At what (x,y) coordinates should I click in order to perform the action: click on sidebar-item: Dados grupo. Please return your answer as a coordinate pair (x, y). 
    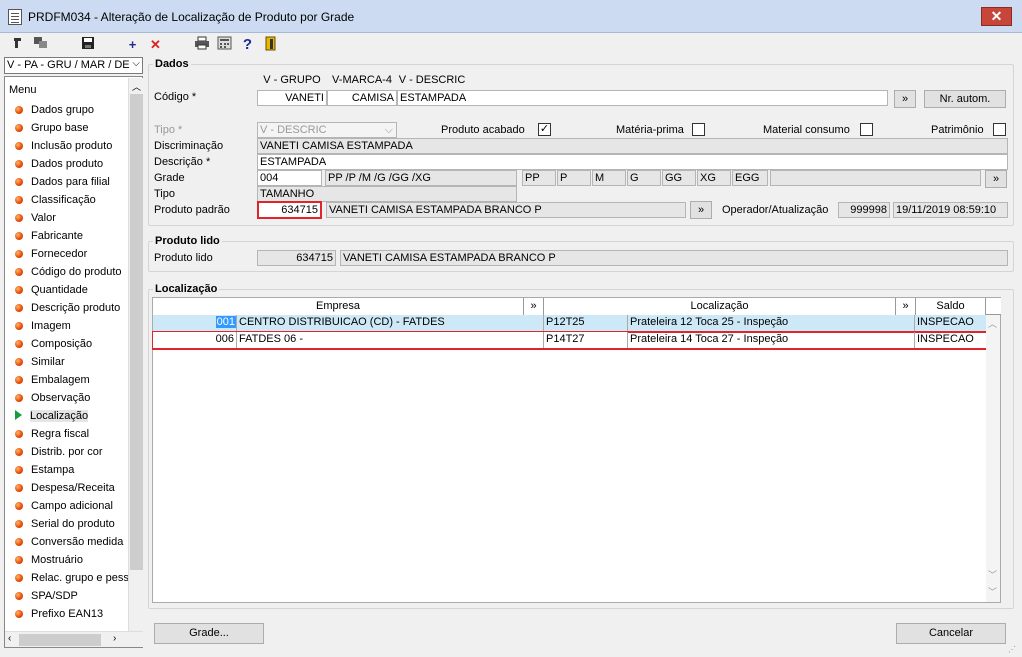
    Looking at the image, I should click on (66, 110).